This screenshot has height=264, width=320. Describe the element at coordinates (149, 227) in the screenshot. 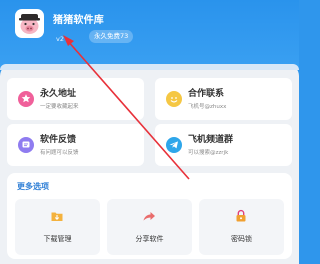

I see `share-software-button: 分享软件` at that location.